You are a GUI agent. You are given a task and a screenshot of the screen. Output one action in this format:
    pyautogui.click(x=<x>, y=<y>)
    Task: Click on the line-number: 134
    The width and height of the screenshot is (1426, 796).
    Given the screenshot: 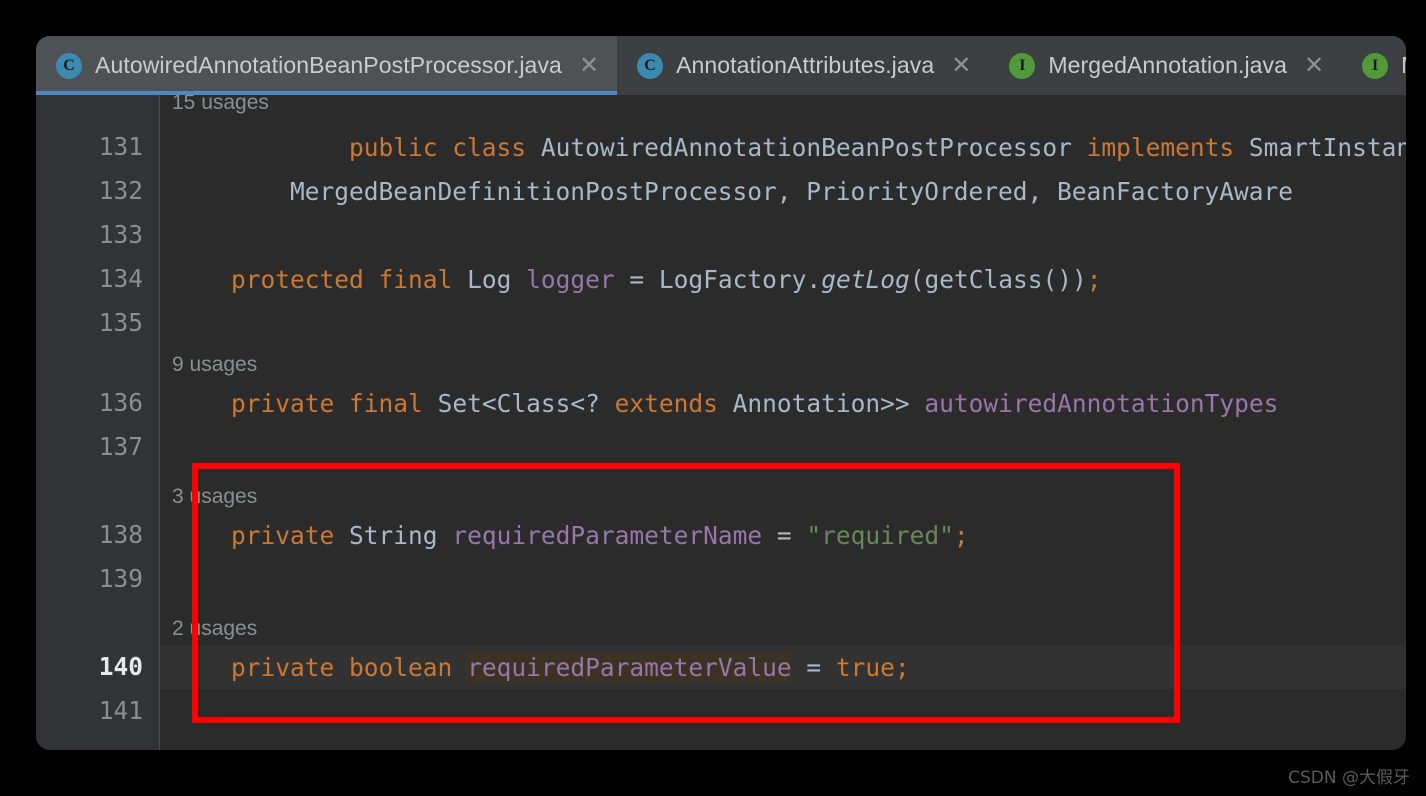 What is the action you would take?
    pyautogui.click(x=120, y=278)
    